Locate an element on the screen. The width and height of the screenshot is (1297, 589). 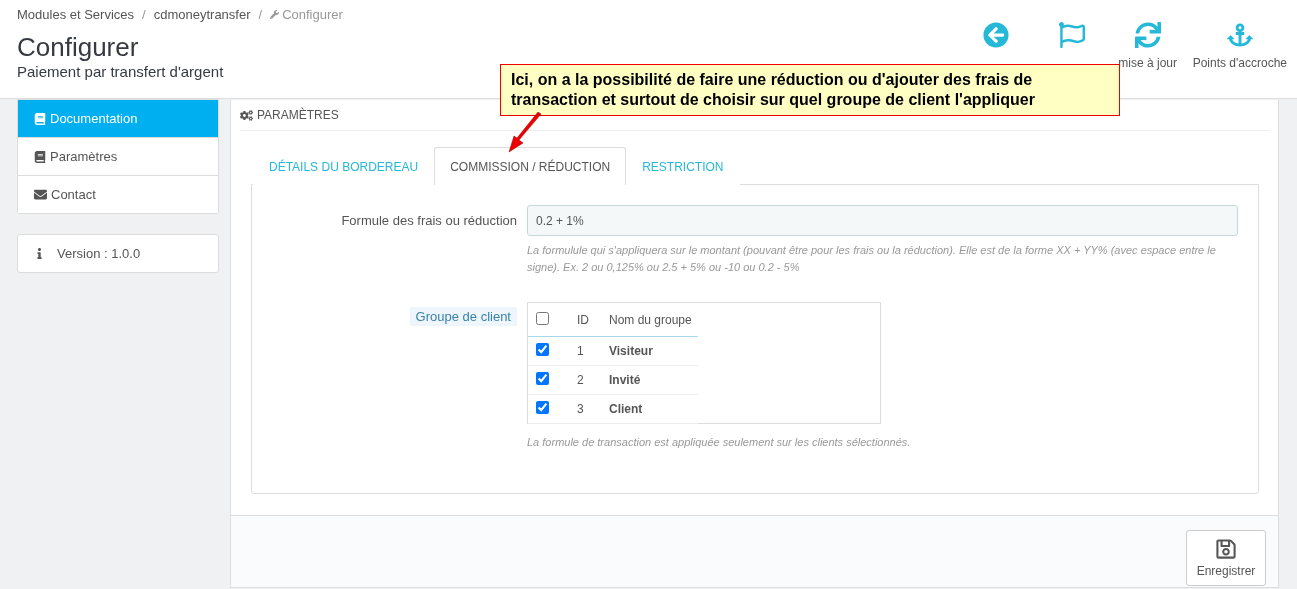
breadcrumb-item: Modules et Services is located at coordinates (76, 14).